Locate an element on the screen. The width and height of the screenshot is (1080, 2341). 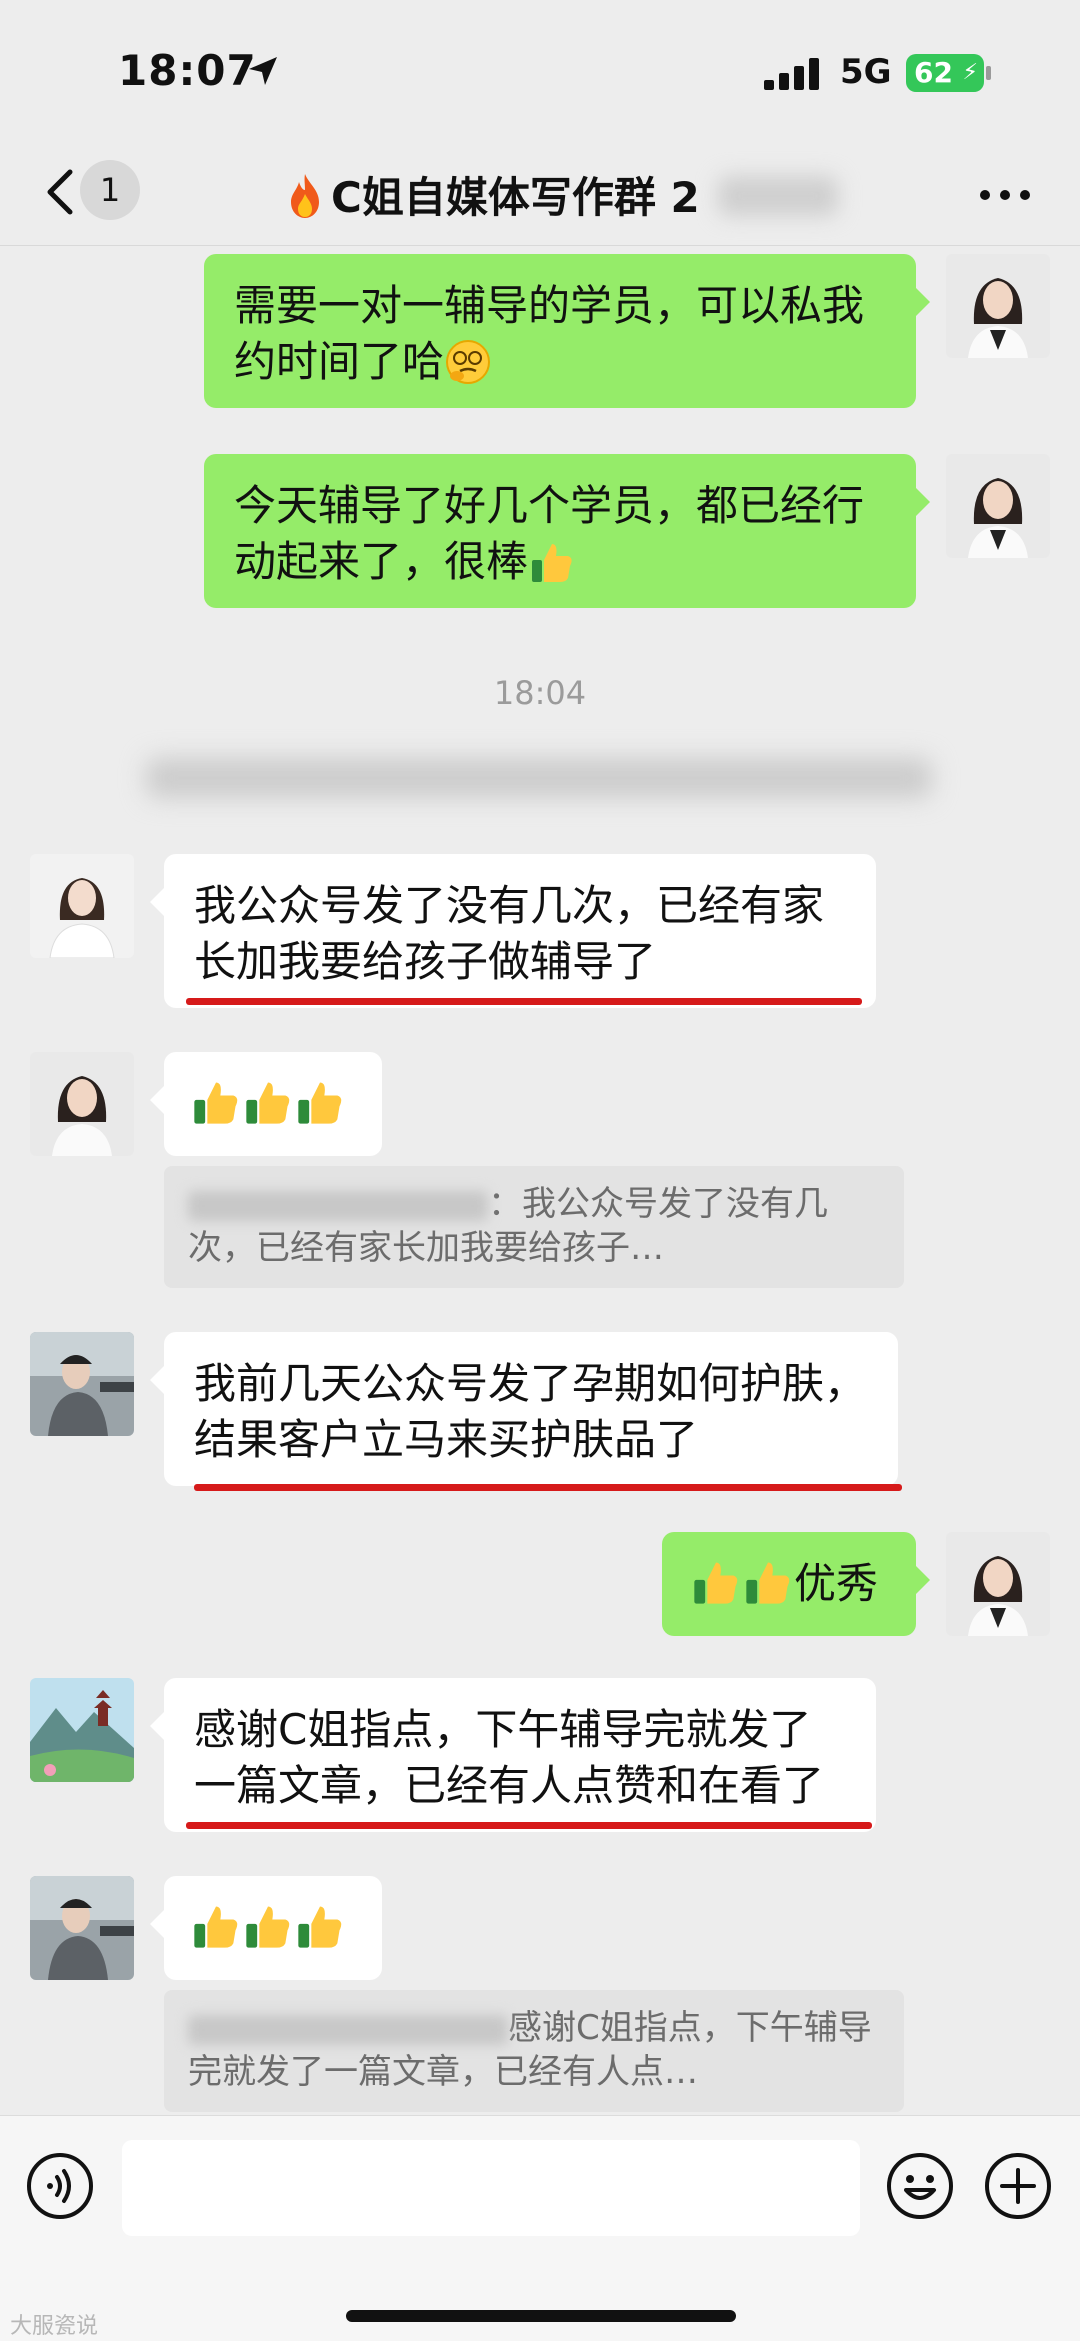
battery-cap is located at coordinates (988, 73).